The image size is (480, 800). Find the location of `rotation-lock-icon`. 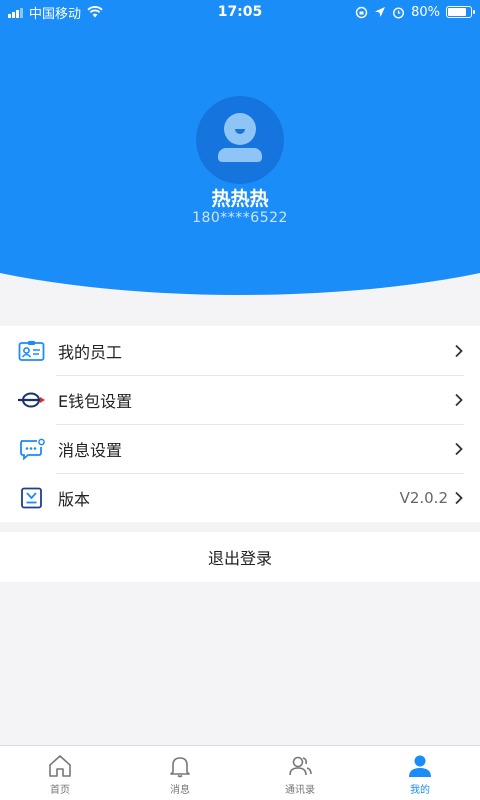

rotation-lock-icon is located at coordinates (361, 12).